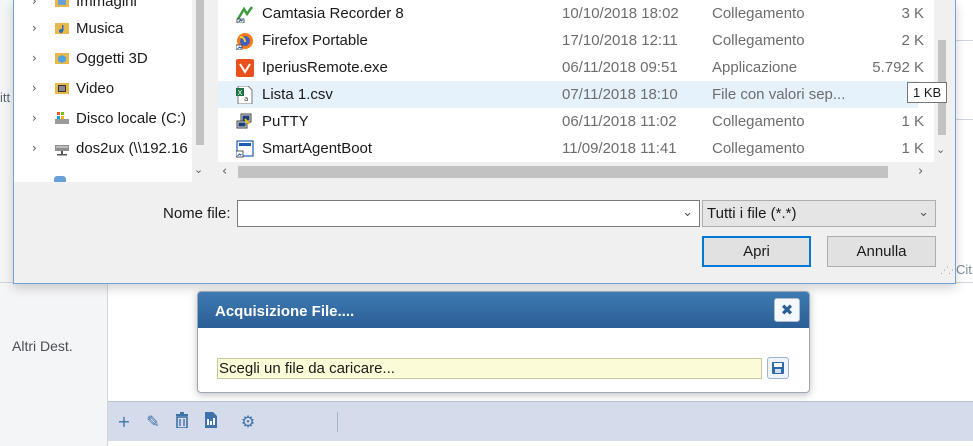 The width and height of the screenshot is (973, 446). What do you see at coordinates (244, 41) in the screenshot?
I see `firefox-icon` at bounding box center [244, 41].